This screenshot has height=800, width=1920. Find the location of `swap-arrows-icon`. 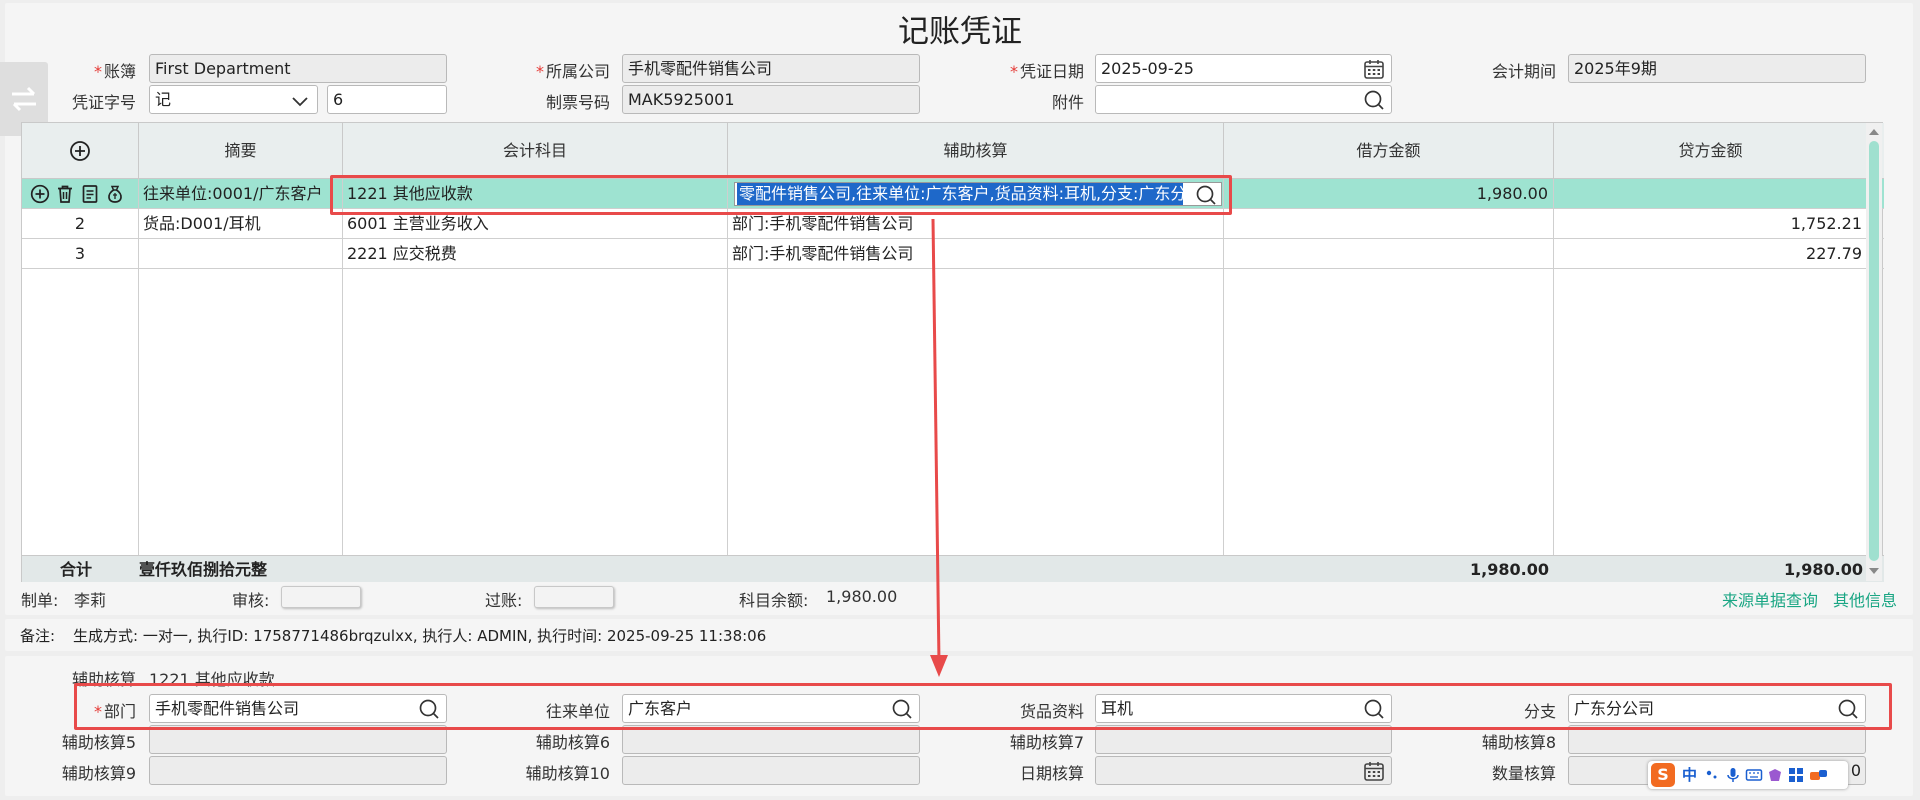

swap-arrows-icon is located at coordinates (24, 99).